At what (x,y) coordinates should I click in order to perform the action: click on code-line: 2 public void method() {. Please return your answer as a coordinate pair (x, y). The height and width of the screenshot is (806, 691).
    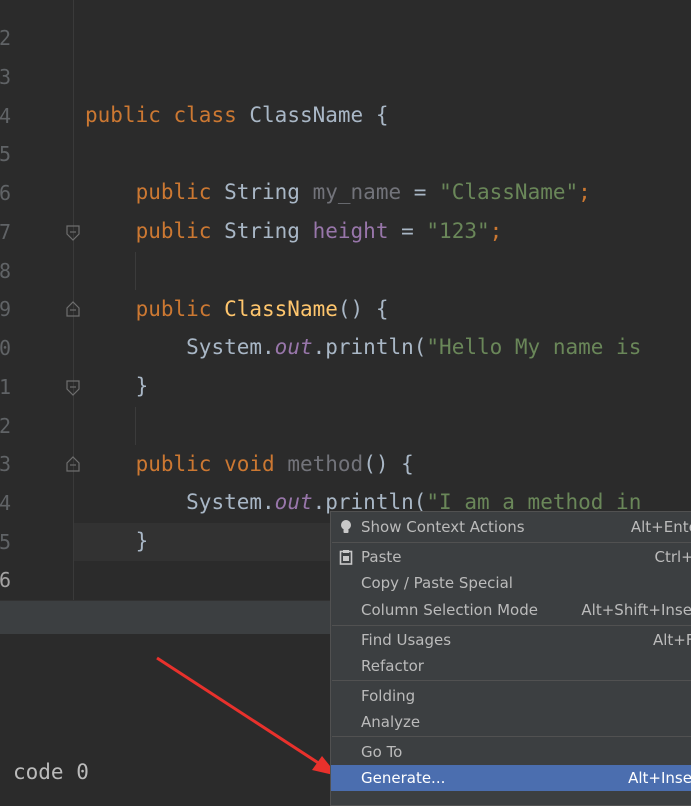
    Looking at the image, I should click on (345, 422).